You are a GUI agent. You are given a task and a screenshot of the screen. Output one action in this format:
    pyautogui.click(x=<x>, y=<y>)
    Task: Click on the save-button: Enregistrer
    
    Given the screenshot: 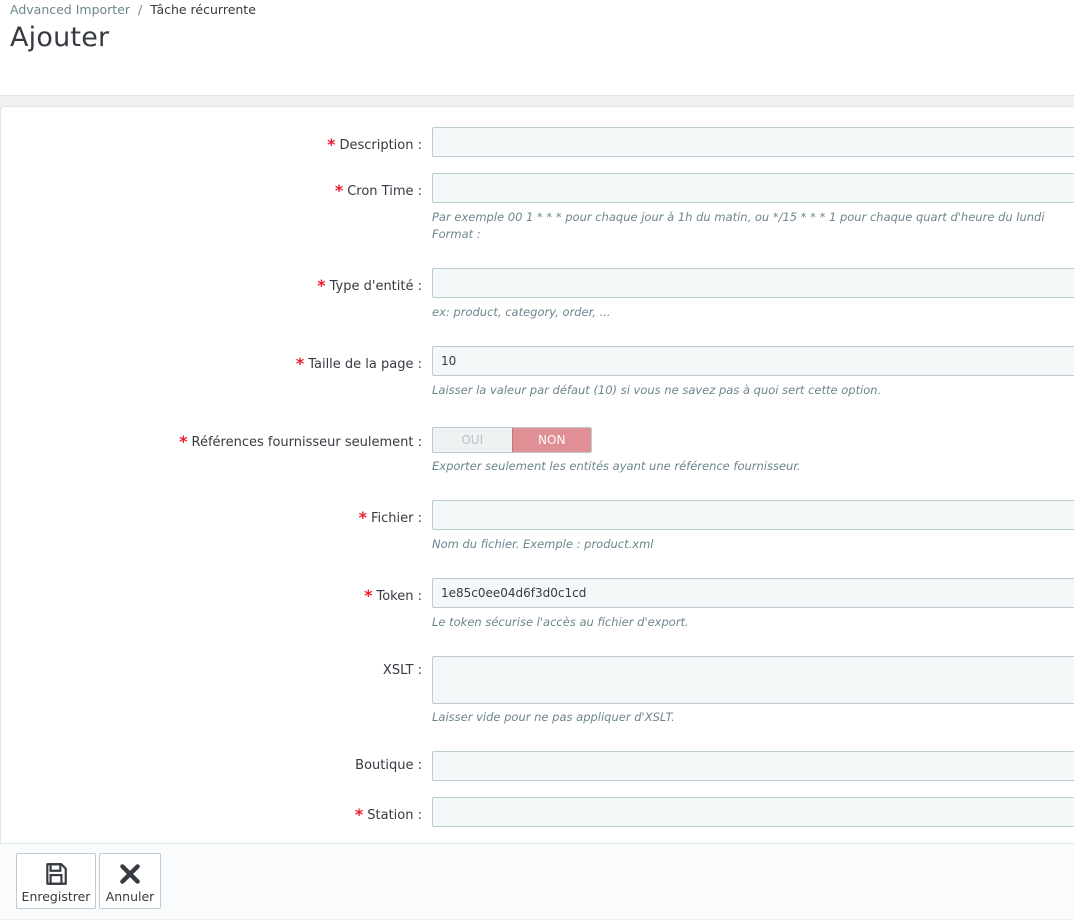 What is the action you would take?
    pyautogui.click(x=56, y=881)
    